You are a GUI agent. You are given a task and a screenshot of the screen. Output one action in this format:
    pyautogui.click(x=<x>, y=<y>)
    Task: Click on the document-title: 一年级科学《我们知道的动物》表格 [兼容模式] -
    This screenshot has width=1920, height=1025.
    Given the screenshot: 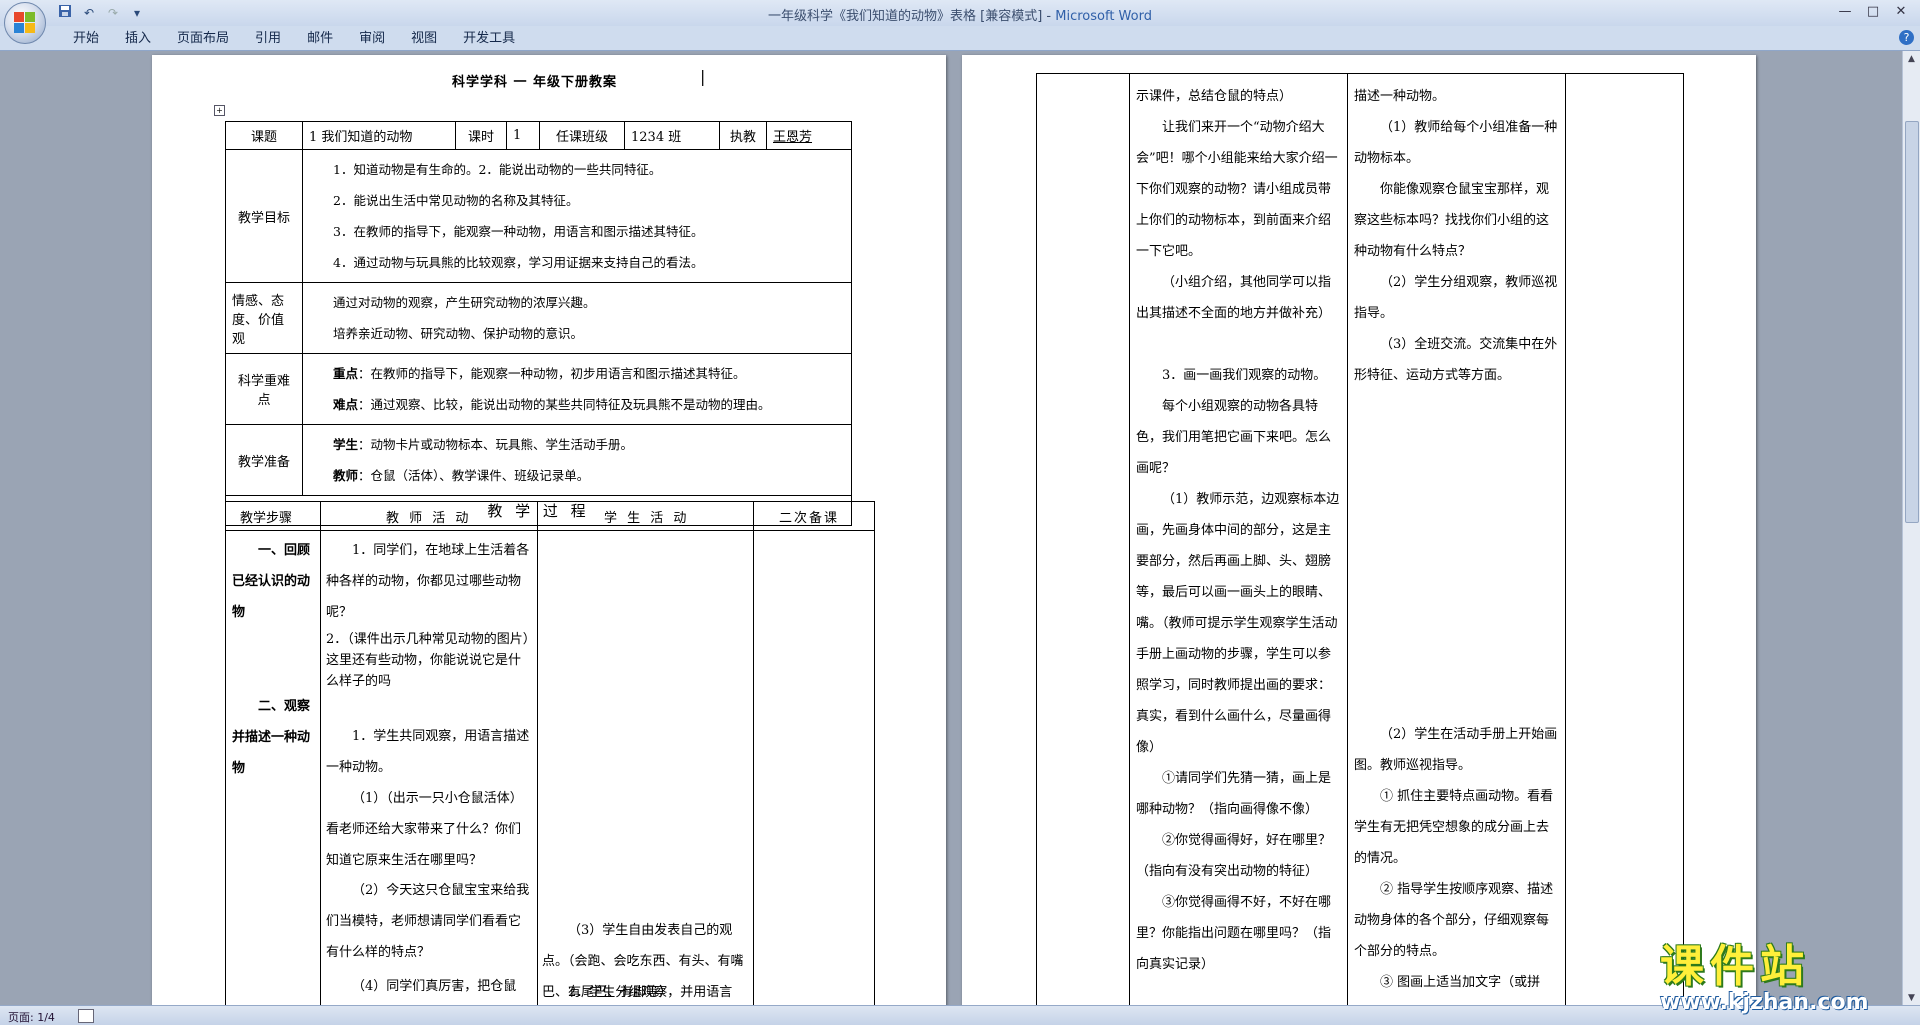 What is the action you would take?
    pyautogui.click(x=912, y=16)
    